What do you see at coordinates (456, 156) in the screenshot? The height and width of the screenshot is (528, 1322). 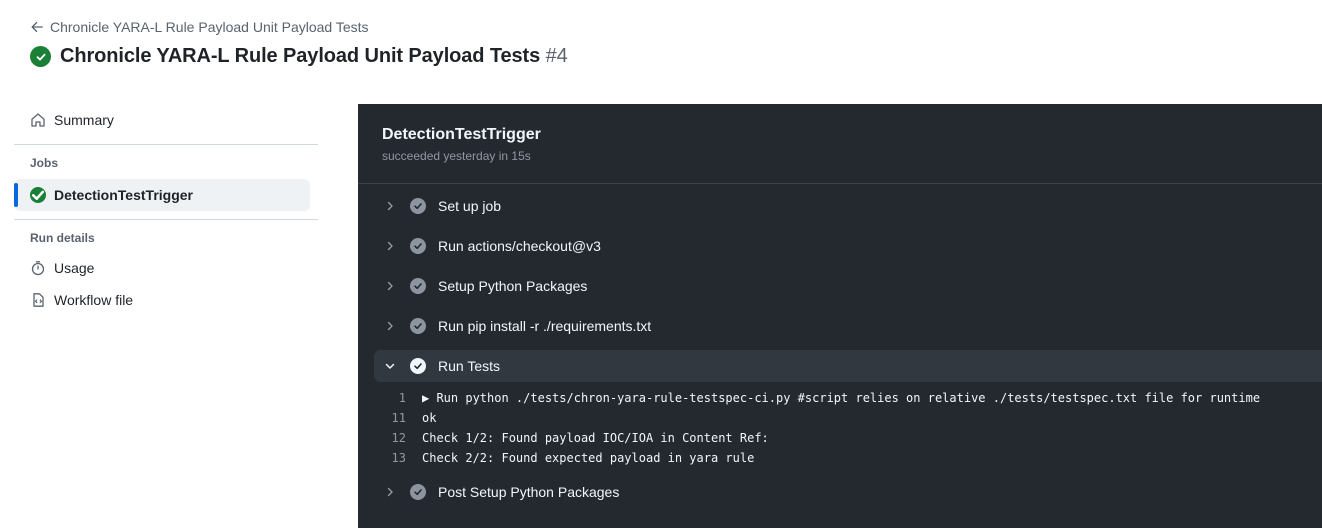 I see `job-status-meta: succeeded yesterday in 15s` at bounding box center [456, 156].